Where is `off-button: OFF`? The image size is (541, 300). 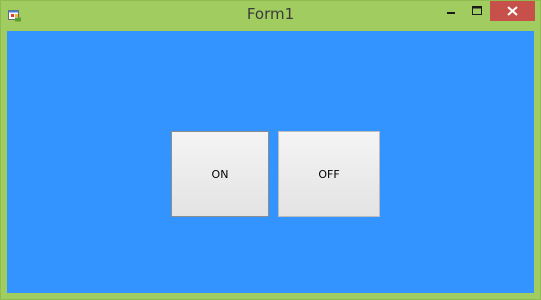
off-button: OFF is located at coordinates (329, 174).